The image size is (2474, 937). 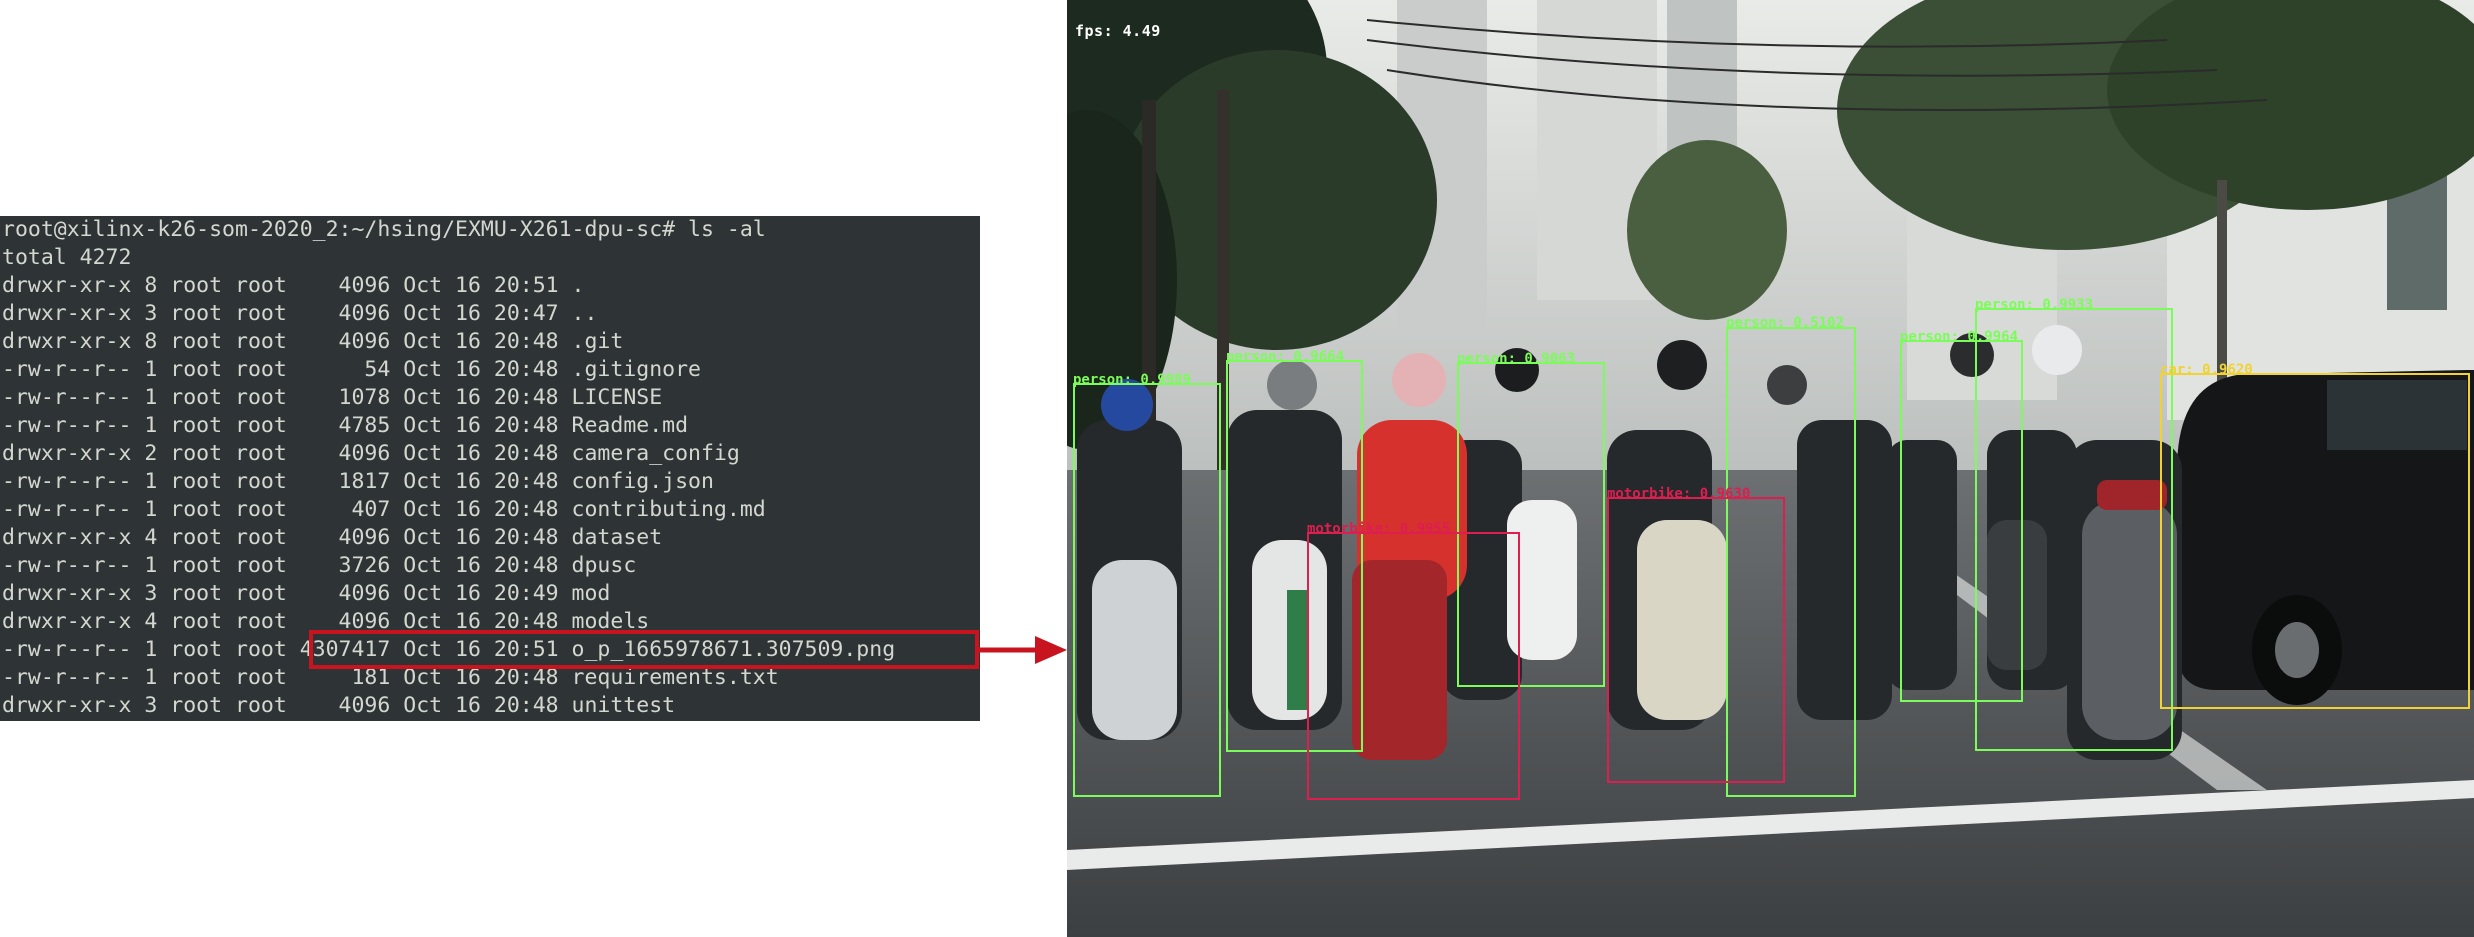 What do you see at coordinates (1118, 31) in the screenshot?
I see `fps-label: fps: 4.49` at bounding box center [1118, 31].